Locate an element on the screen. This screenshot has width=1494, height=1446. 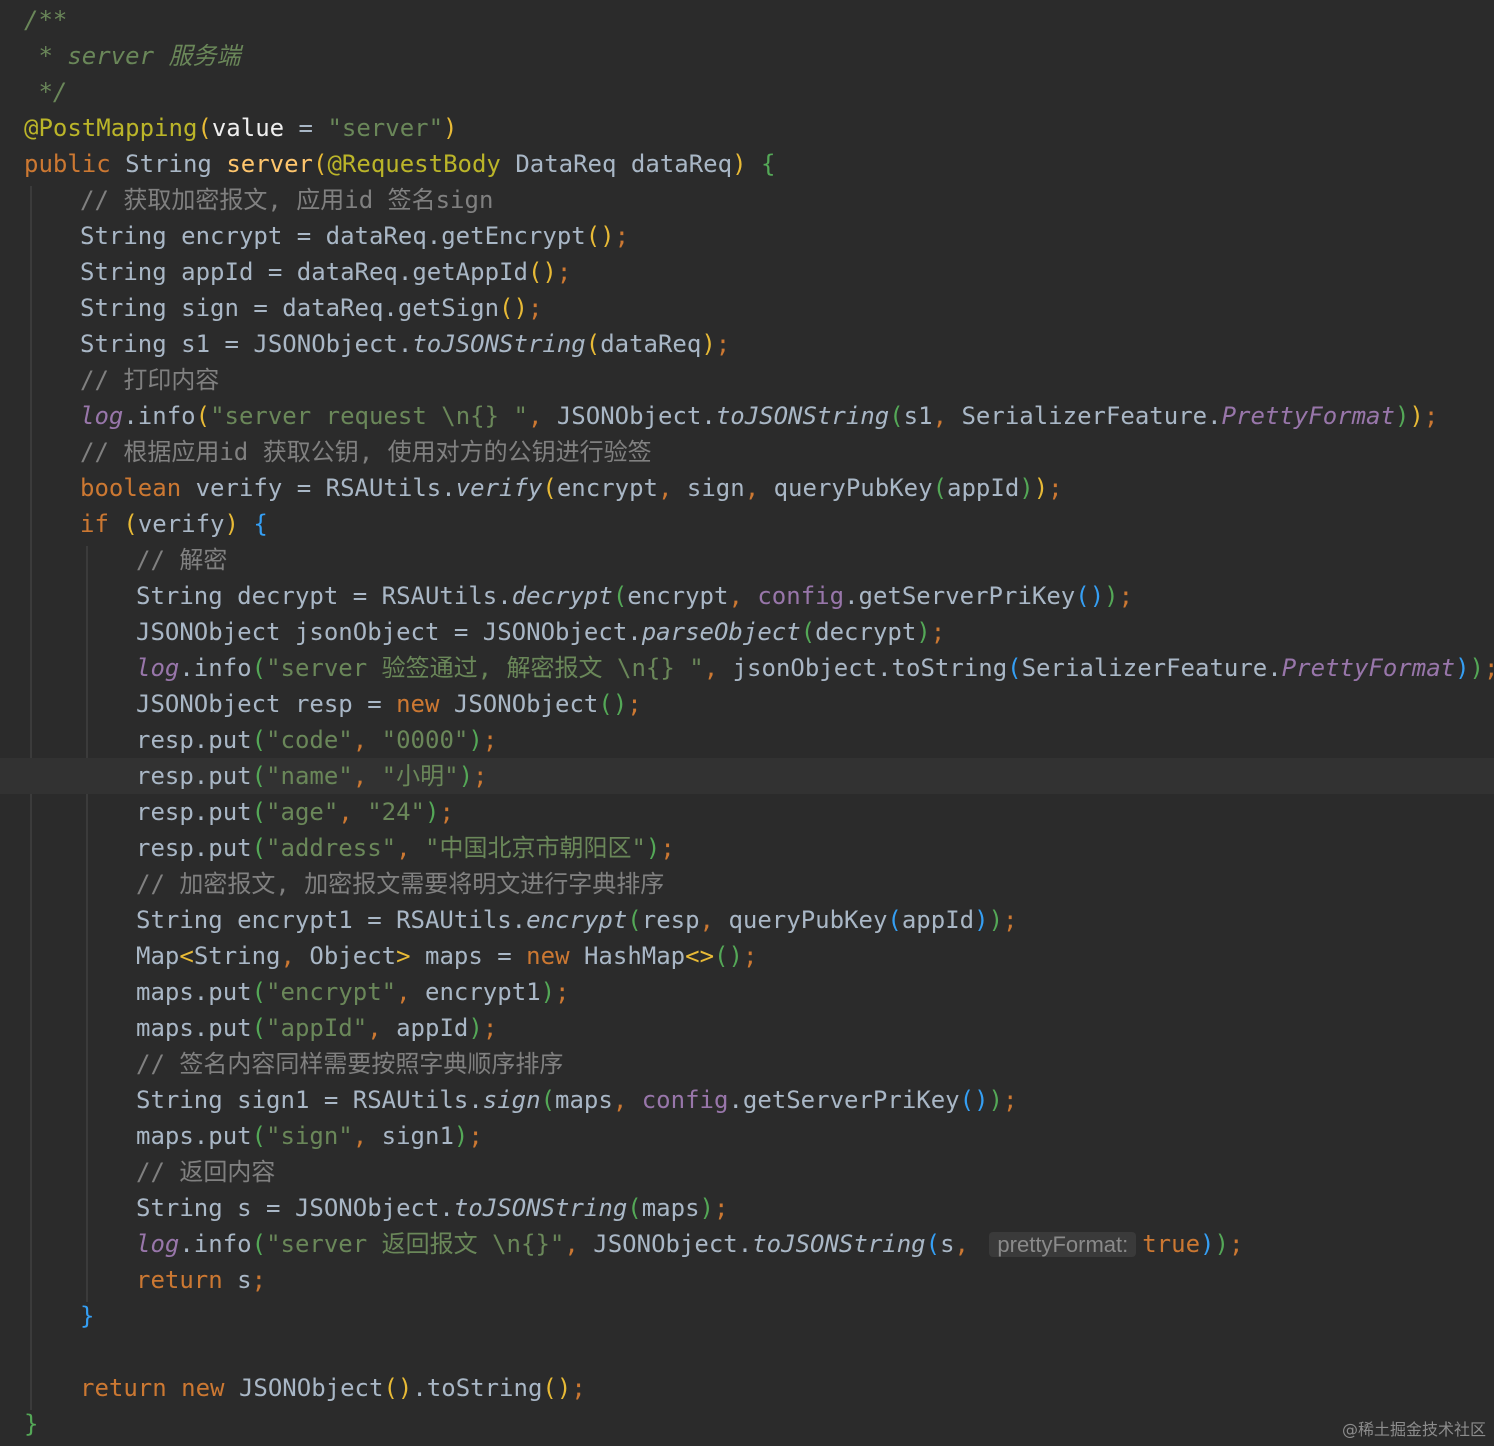
code-token: String is located at coordinates (237, 956).